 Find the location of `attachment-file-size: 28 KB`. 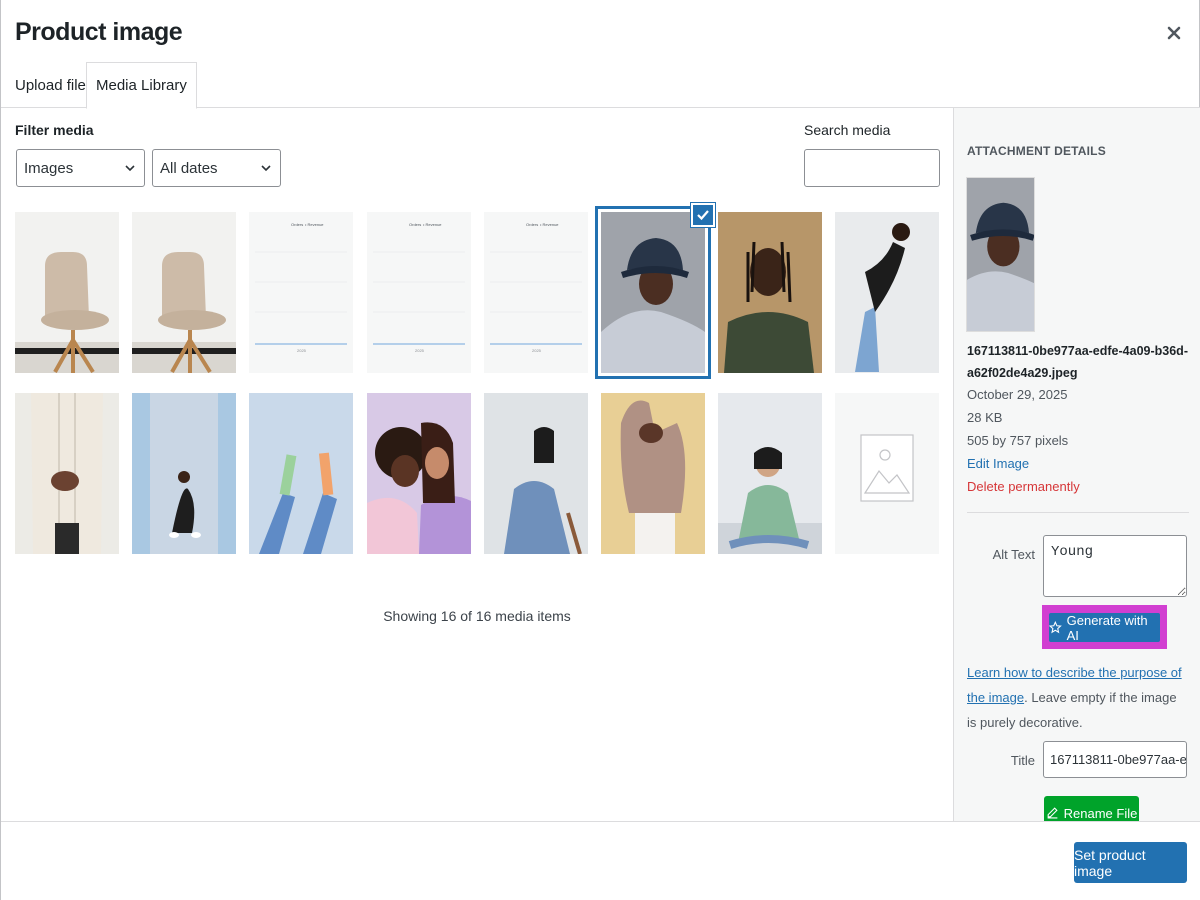

attachment-file-size: 28 KB is located at coordinates (985, 417).